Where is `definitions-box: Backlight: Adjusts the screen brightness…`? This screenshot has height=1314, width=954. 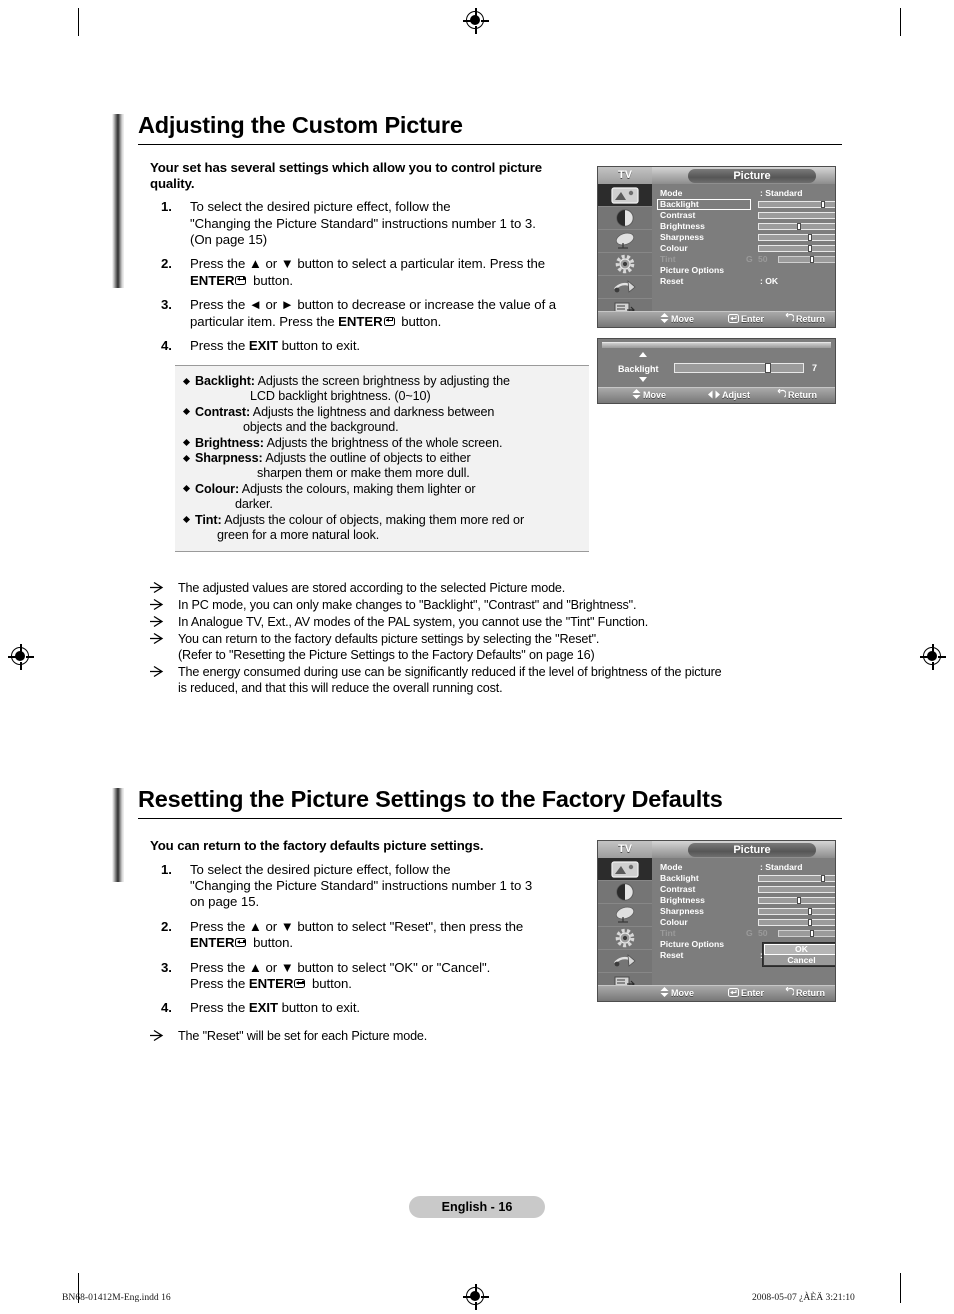
definitions-box: Backlight: Adjusts the screen brightness… is located at coordinates (382, 459).